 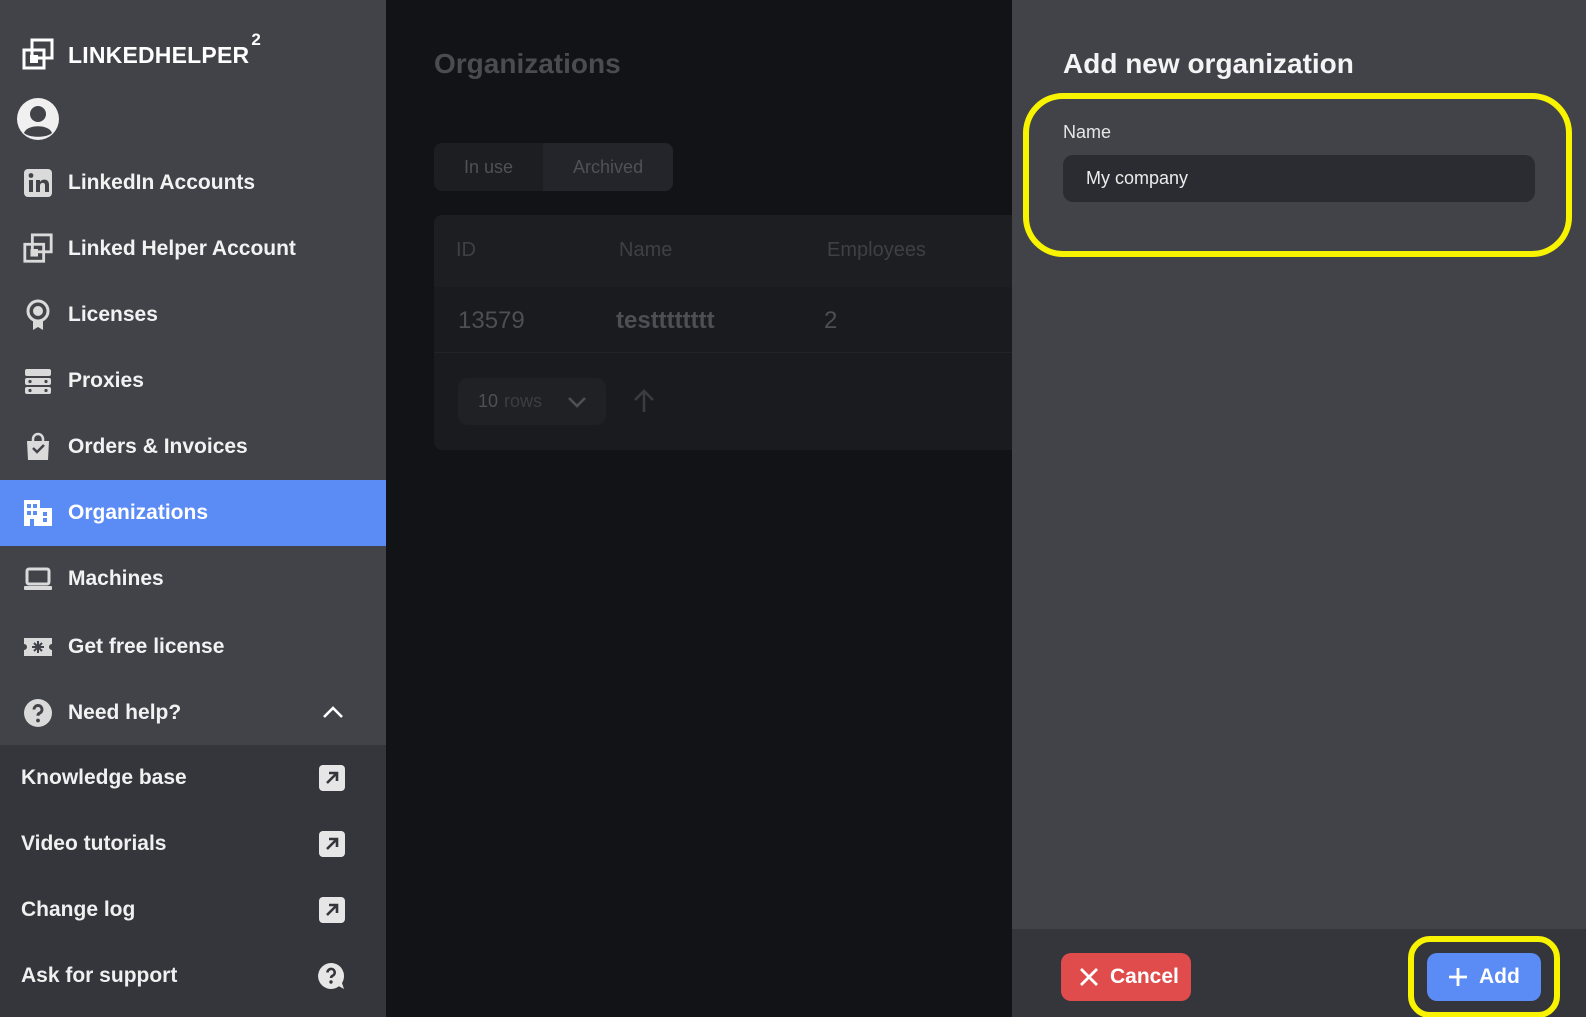 What do you see at coordinates (723, 320) in the screenshot?
I see `table-row: 13579 testttttttt 2` at bounding box center [723, 320].